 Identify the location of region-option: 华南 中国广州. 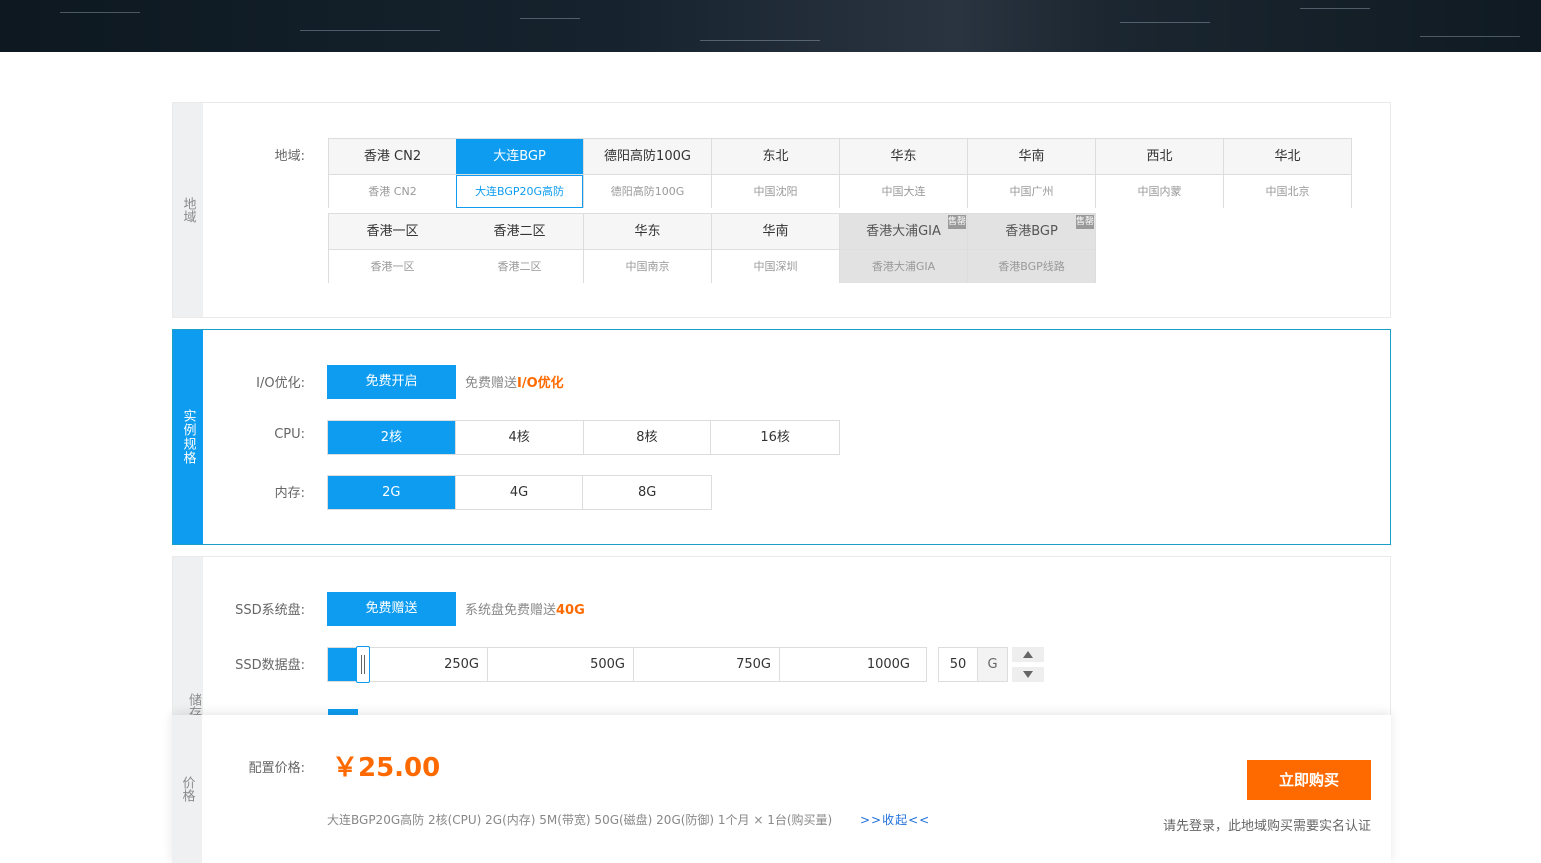
(1032, 173).